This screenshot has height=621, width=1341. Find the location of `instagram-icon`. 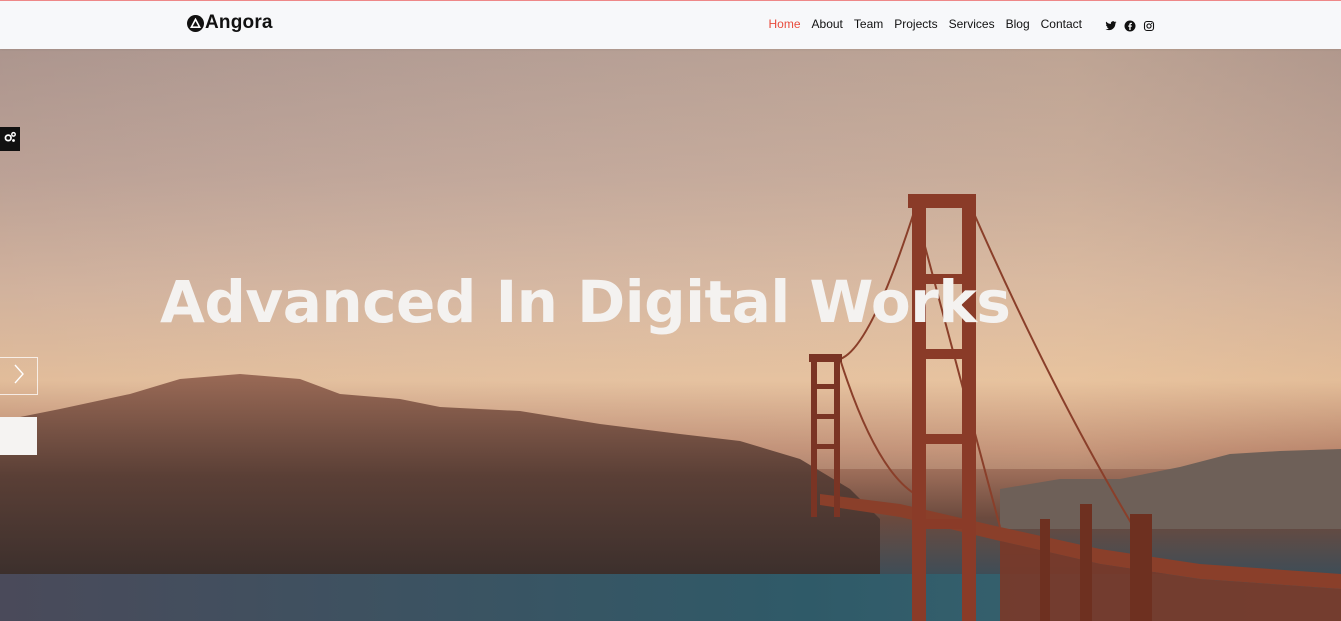

instagram-icon is located at coordinates (1149, 25).